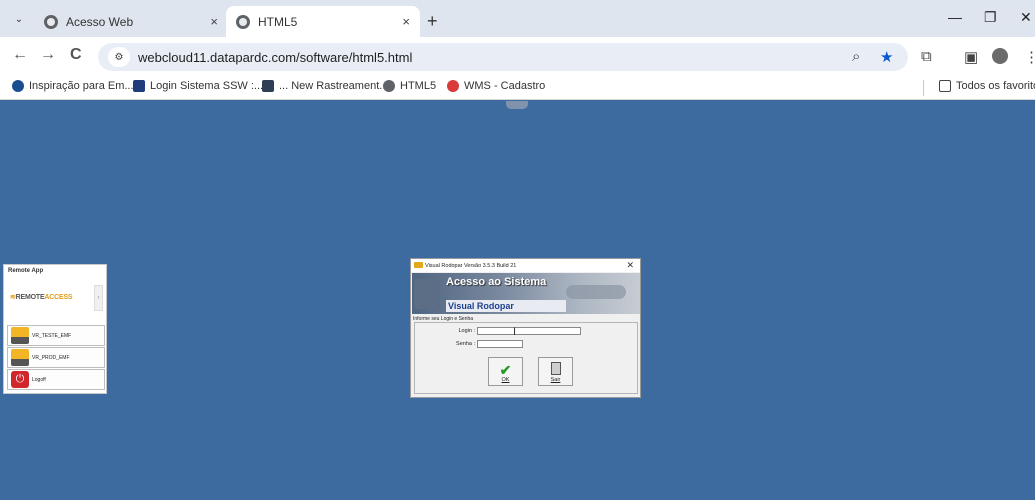 This screenshot has height=500, width=1035. What do you see at coordinates (496, 282) in the screenshot?
I see `banner-title: Acesso ao Sistema` at bounding box center [496, 282].